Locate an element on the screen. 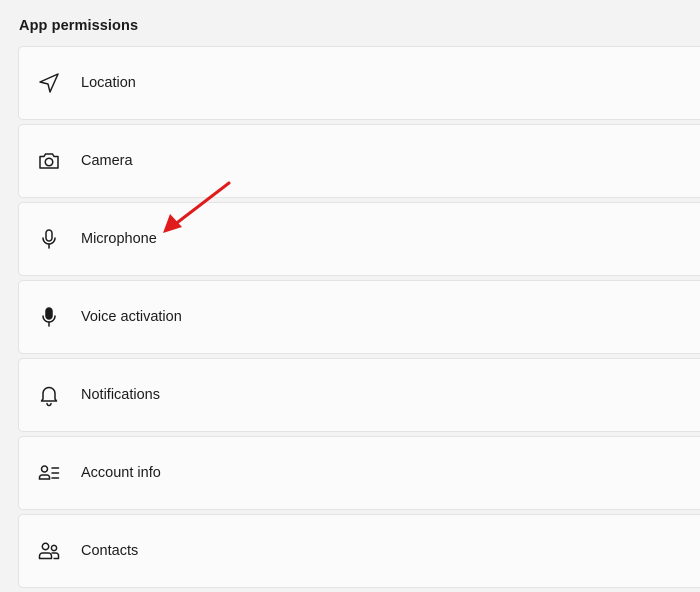 Image resolution: width=700 pixels, height=592 pixels. microphone-icon is located at coordinates (49, 239).